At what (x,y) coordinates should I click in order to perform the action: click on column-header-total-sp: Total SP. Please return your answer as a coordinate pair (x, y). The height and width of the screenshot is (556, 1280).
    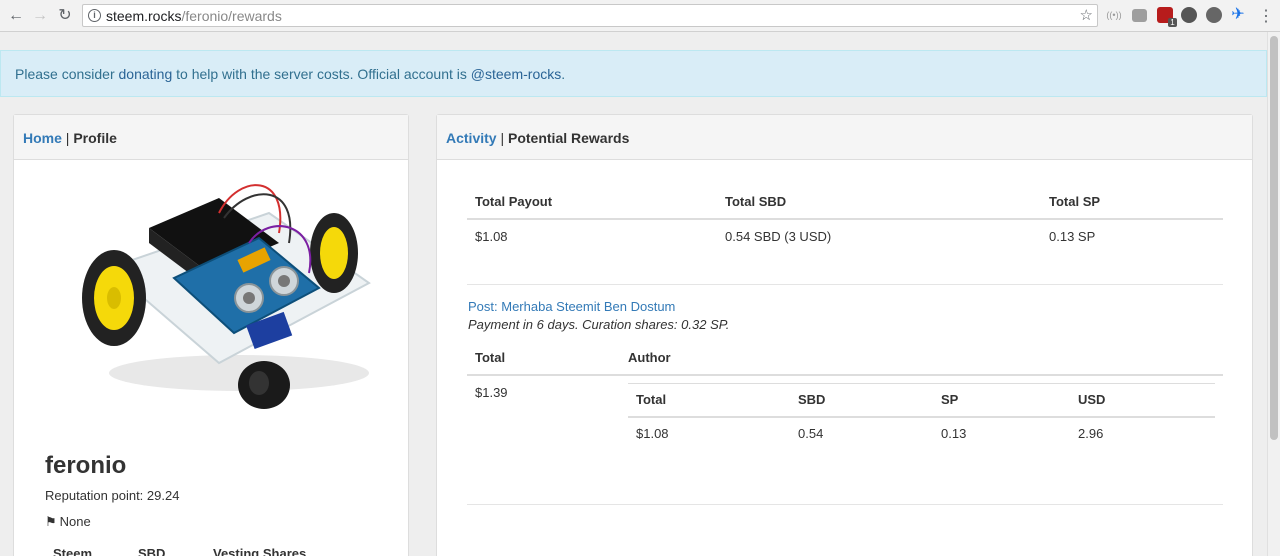
    Looking at the image, I should click on (1132, 202).